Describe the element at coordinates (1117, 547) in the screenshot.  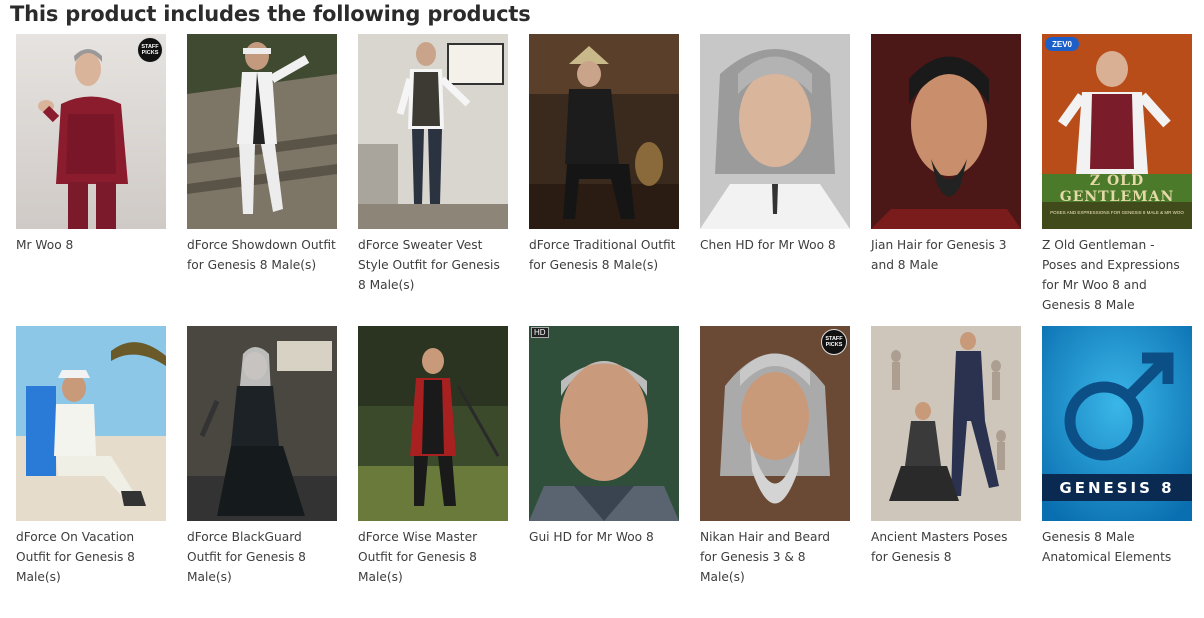
I see `product-title: Genesis 8 Male Anatomical Elements` at that location.